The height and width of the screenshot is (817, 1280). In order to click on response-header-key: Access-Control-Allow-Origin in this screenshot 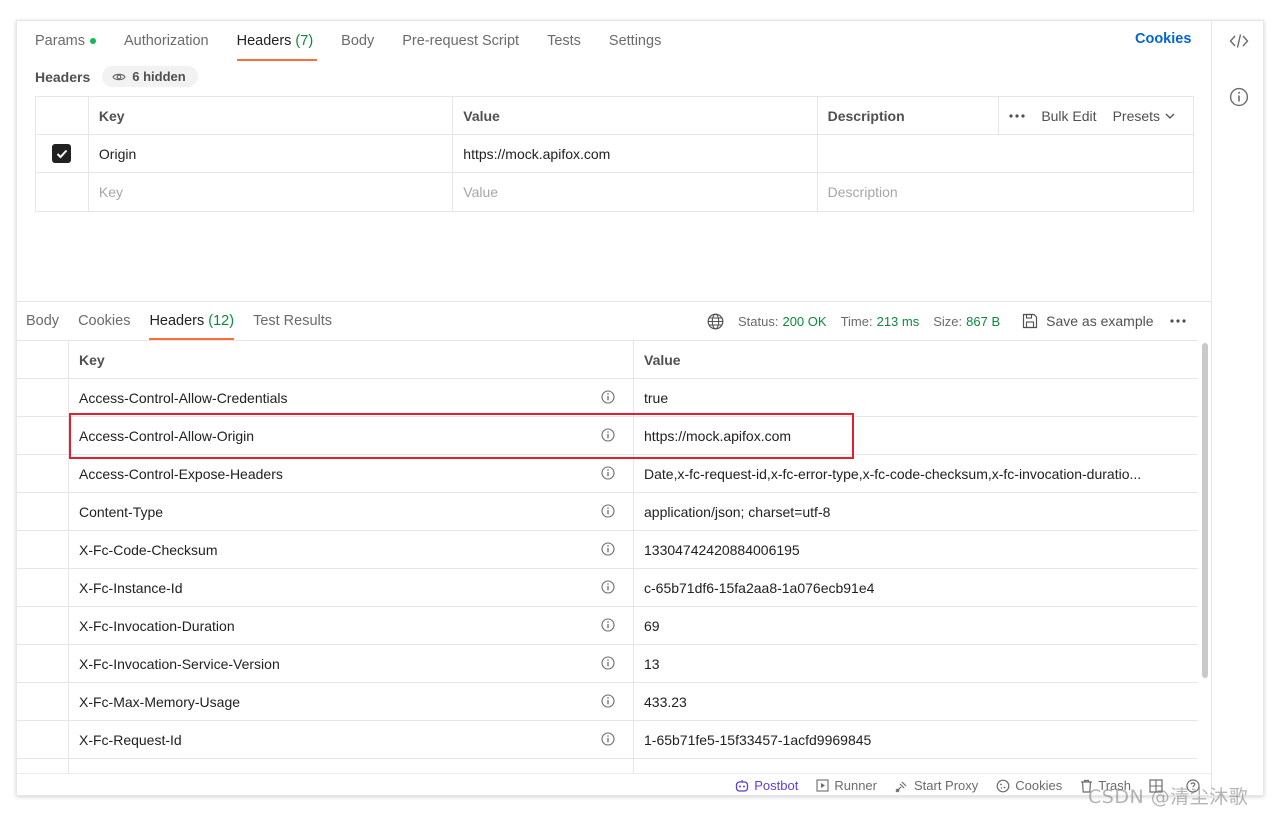, I will do `click(351, 435)`.